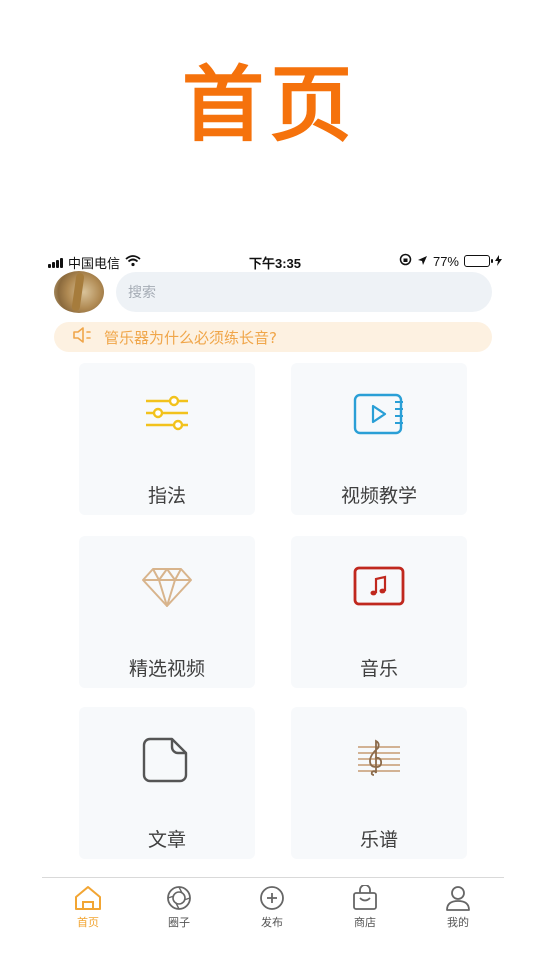  What do you see at coordinates (167, 587) in the screenshot?
I see `diamond-icon` at bounding box center [167, 587].